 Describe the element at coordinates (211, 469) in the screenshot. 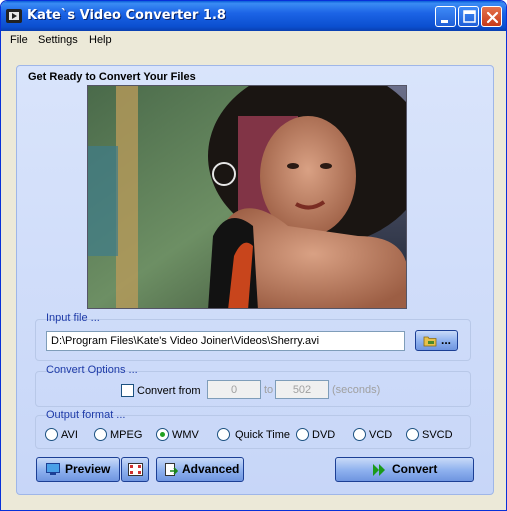

I see `advanced-label: Advanced` at that location.